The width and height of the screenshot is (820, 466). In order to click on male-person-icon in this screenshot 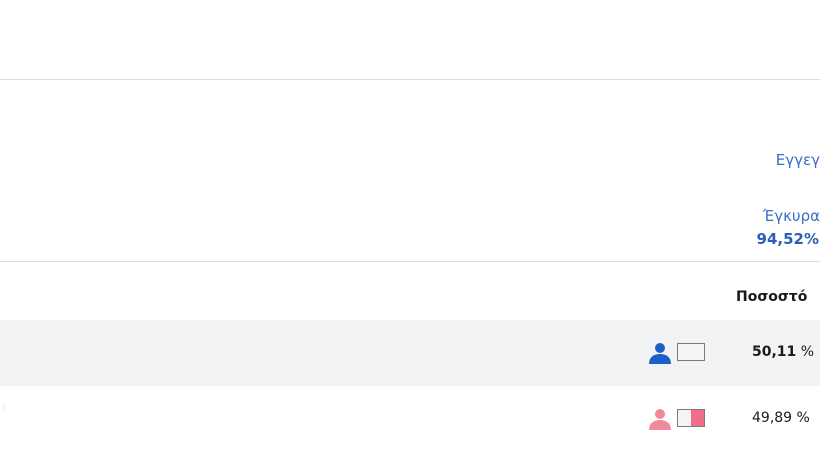, I will do `click(660, 353)`.